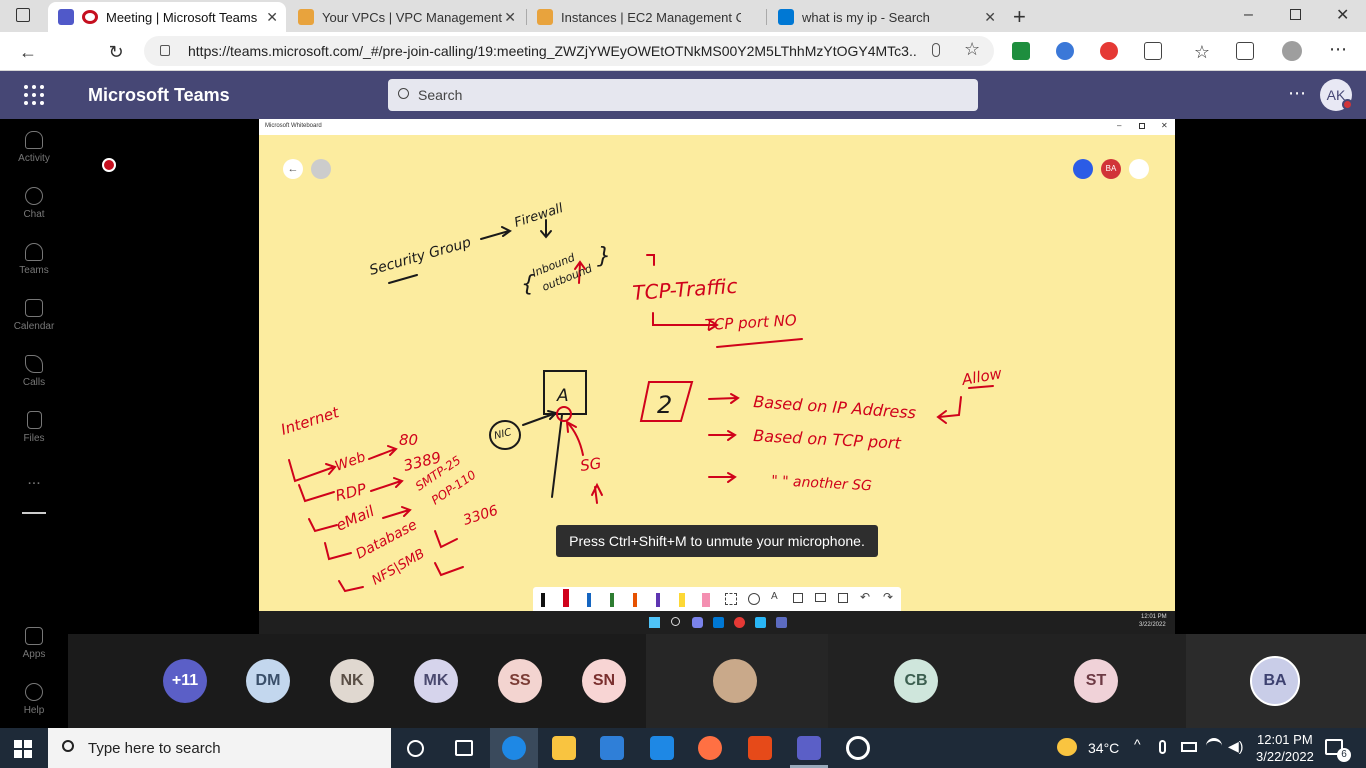 The width and height of the screenshot is (1366, 768). I want to click on mail-icon, so click(662, 748).